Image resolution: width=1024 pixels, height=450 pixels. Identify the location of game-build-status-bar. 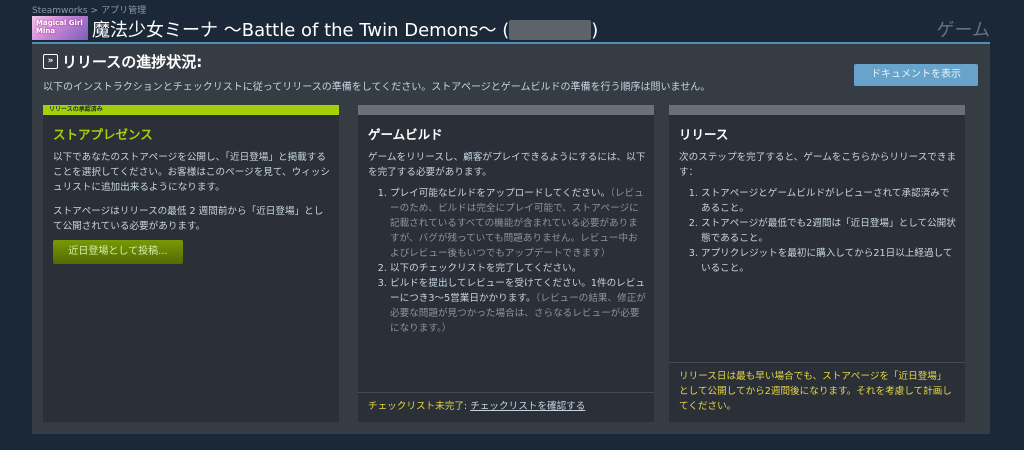
(506, 110).